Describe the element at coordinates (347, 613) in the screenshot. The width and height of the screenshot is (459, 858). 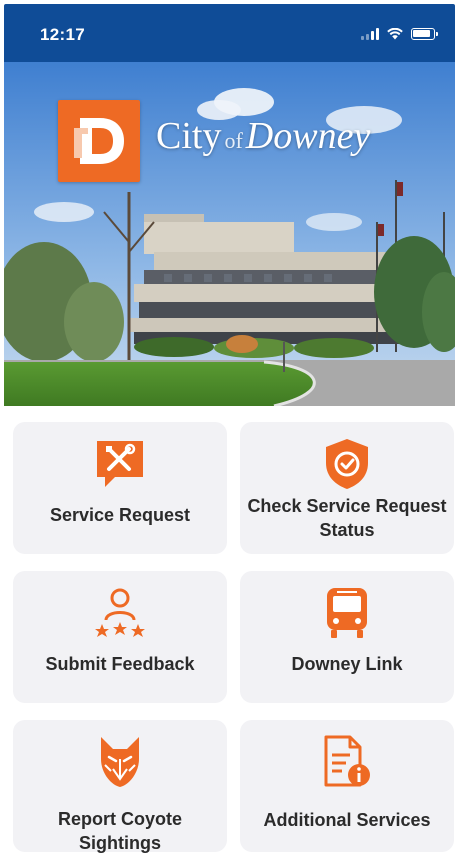
I see `bus-icon` at that location.